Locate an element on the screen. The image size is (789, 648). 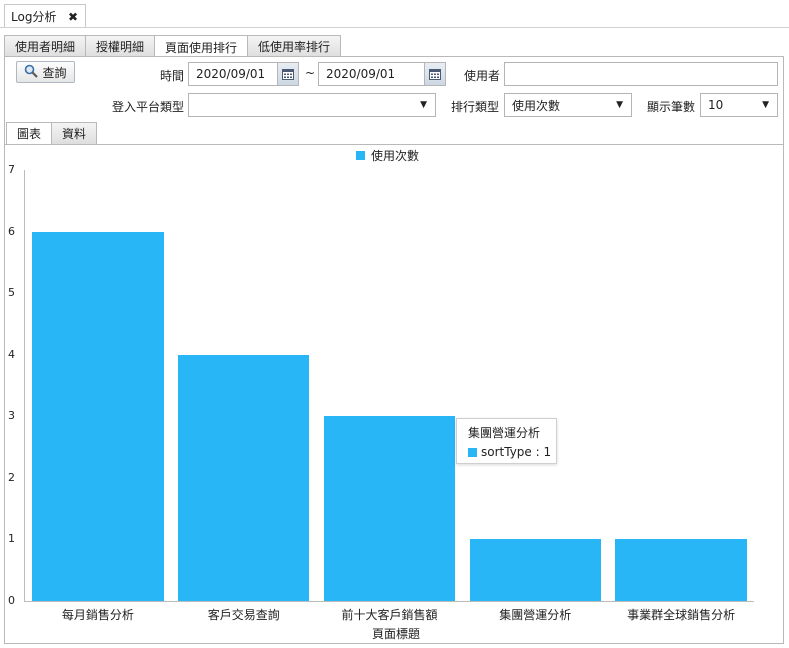
user-field is located at coordinates (641, 74).